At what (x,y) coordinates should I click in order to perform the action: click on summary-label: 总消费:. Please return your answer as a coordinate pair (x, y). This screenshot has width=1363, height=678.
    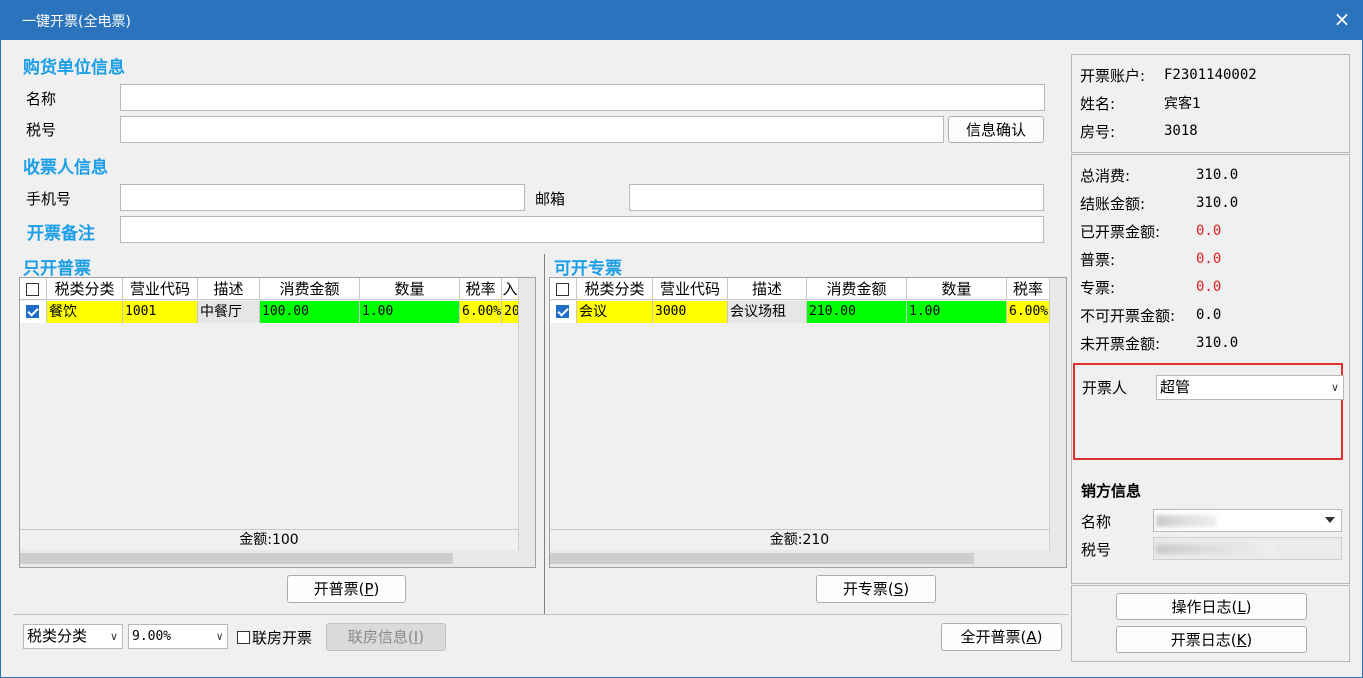
    Looking at the image, I should click on (1105, 176).